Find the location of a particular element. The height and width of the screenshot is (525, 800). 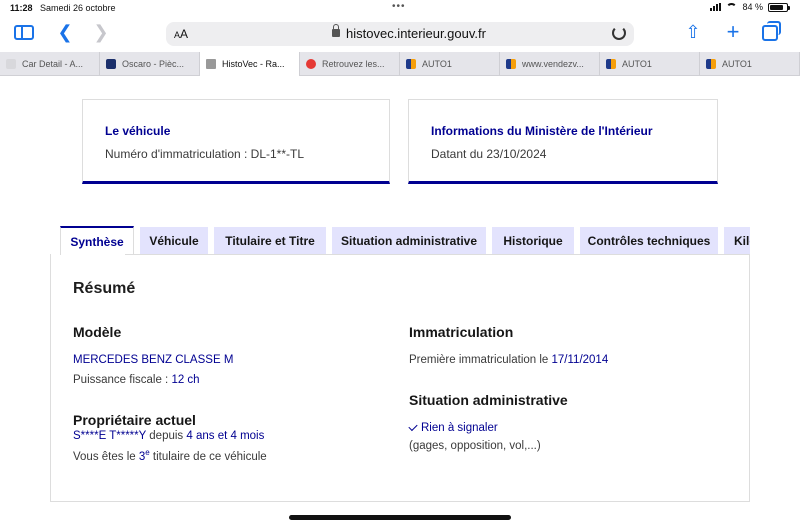

rank-suffix: titulaire de ce véhicule is located at coordinates (208, 456).